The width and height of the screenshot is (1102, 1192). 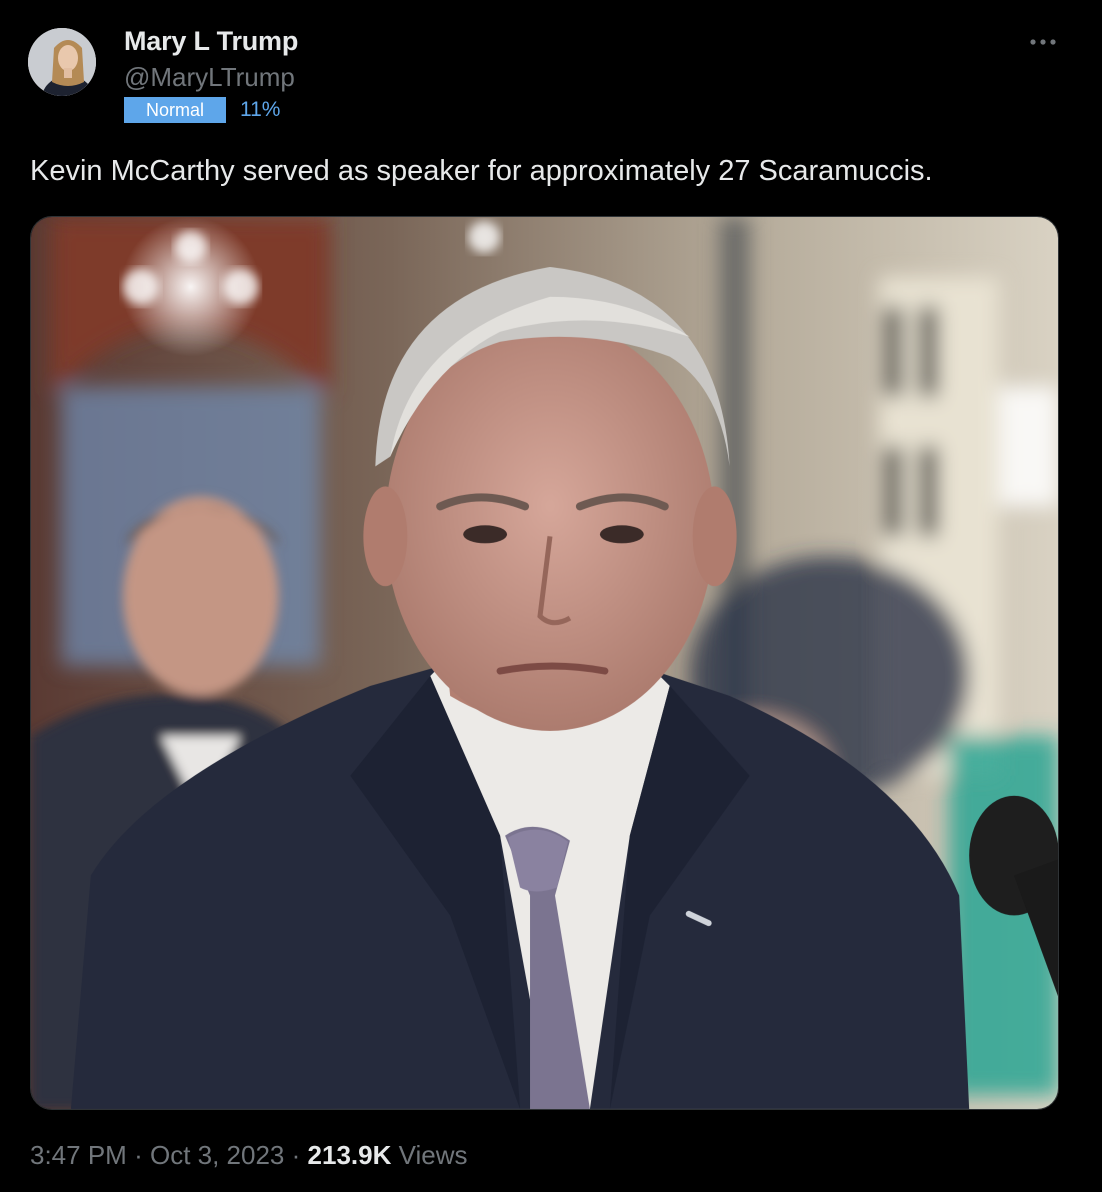 What do you see at coordinates (211, 41) in the screenshot?
I see `author-display-name: Mary L Trump` at bounding box center [211, 41].